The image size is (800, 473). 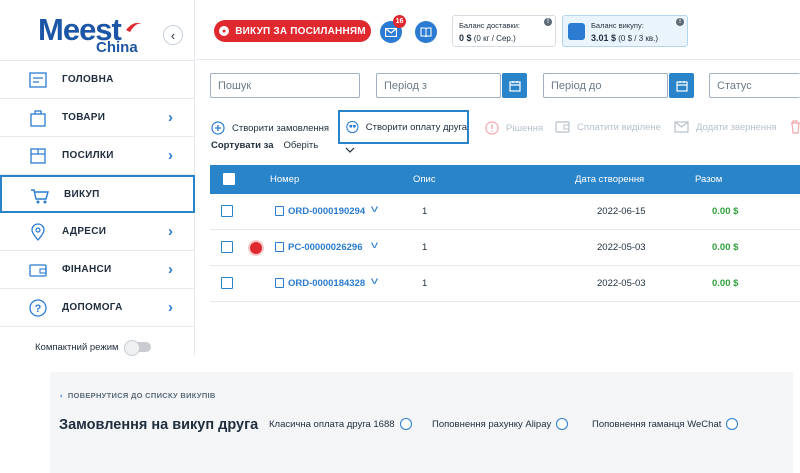 I want to click on table-row: PC-00000026296 v 1 2022-05-03 0.00 $, so click(x=505, y=248).